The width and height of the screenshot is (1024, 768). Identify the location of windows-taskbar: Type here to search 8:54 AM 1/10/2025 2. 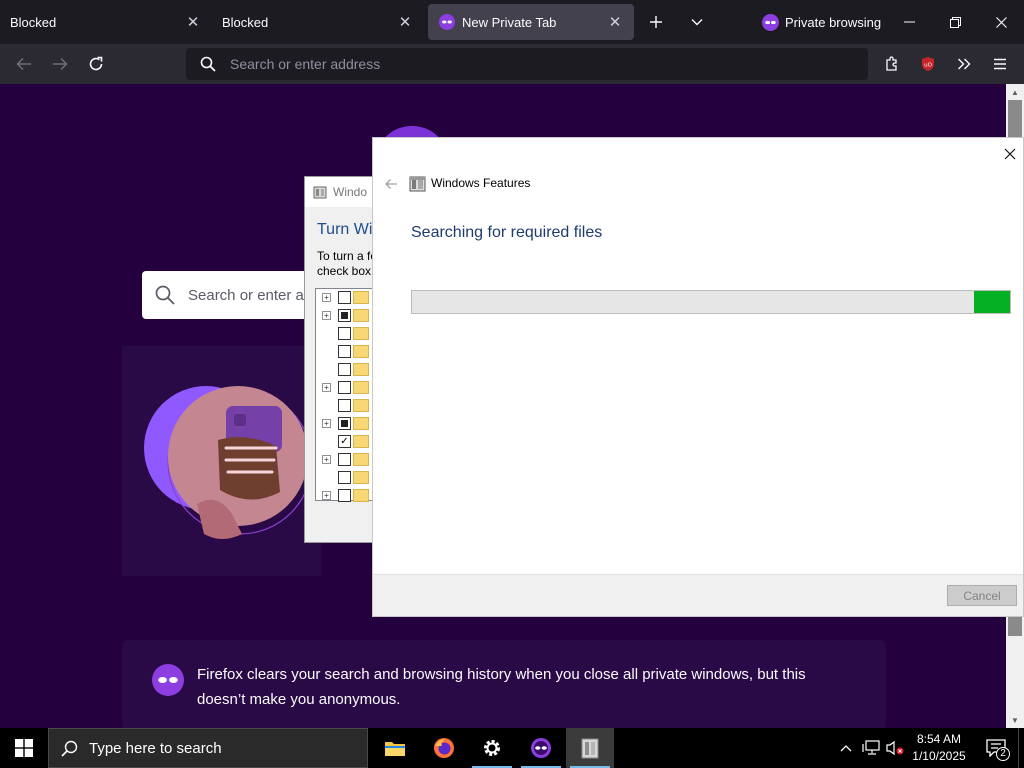
(512, 748).